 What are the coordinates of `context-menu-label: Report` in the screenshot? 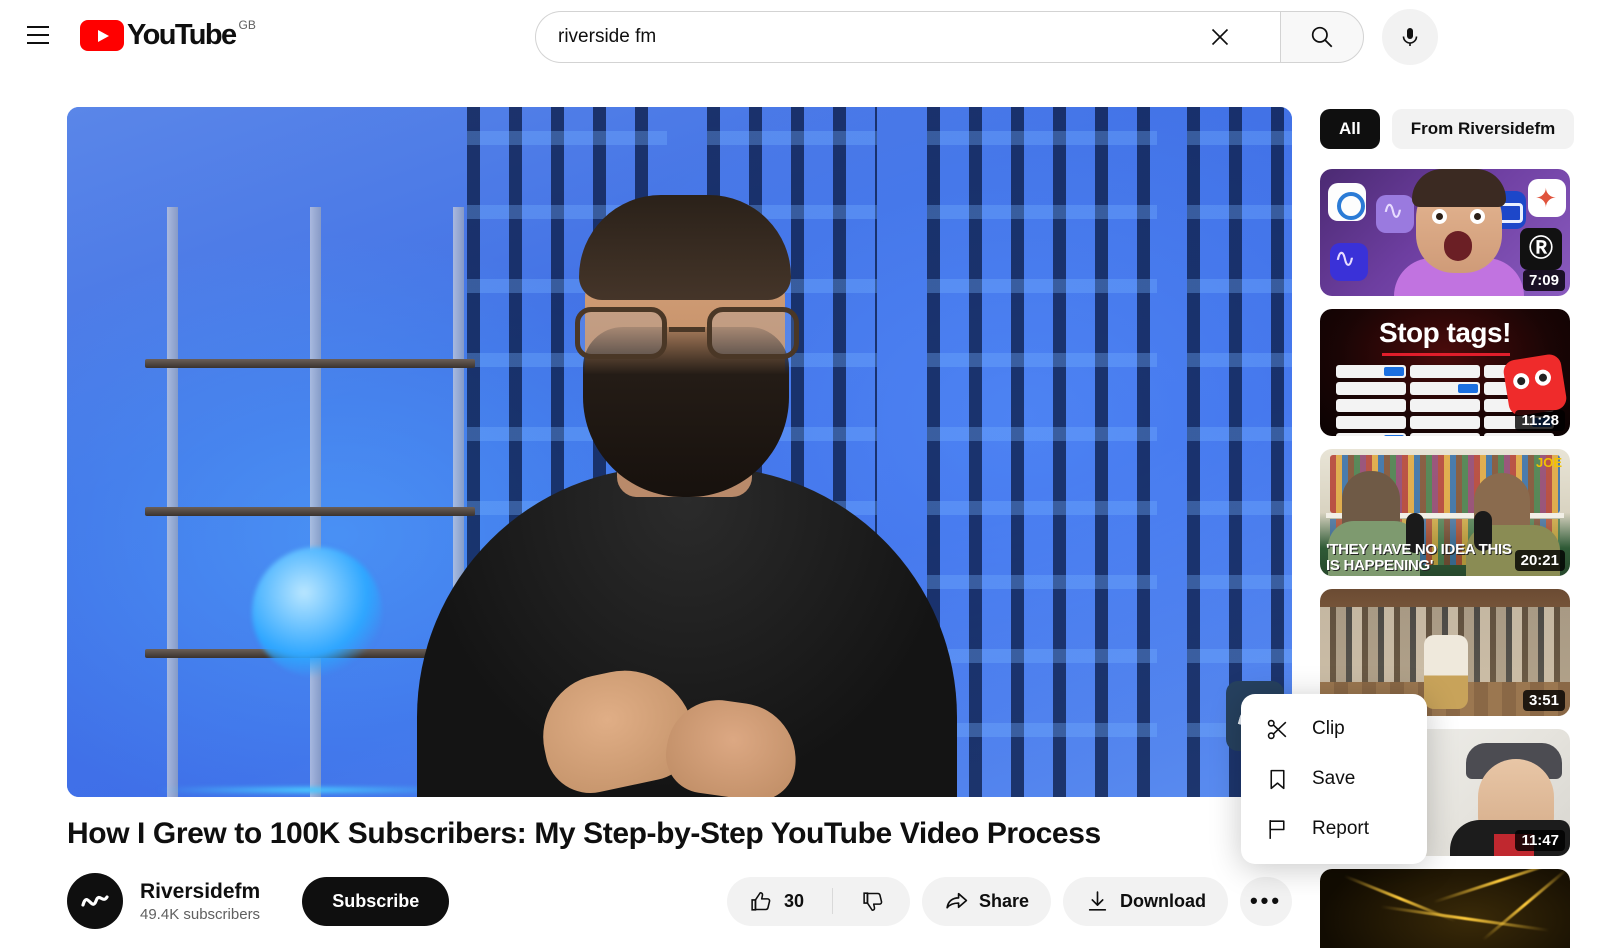 It's located at (1341, 828).